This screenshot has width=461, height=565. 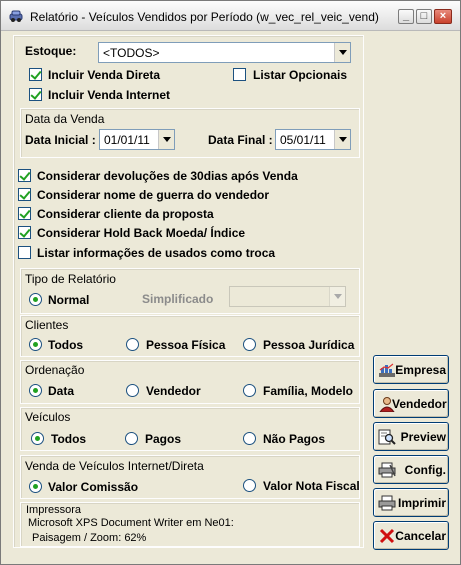 I want to click on minimize-icon: _, so click(x=406, y=16).